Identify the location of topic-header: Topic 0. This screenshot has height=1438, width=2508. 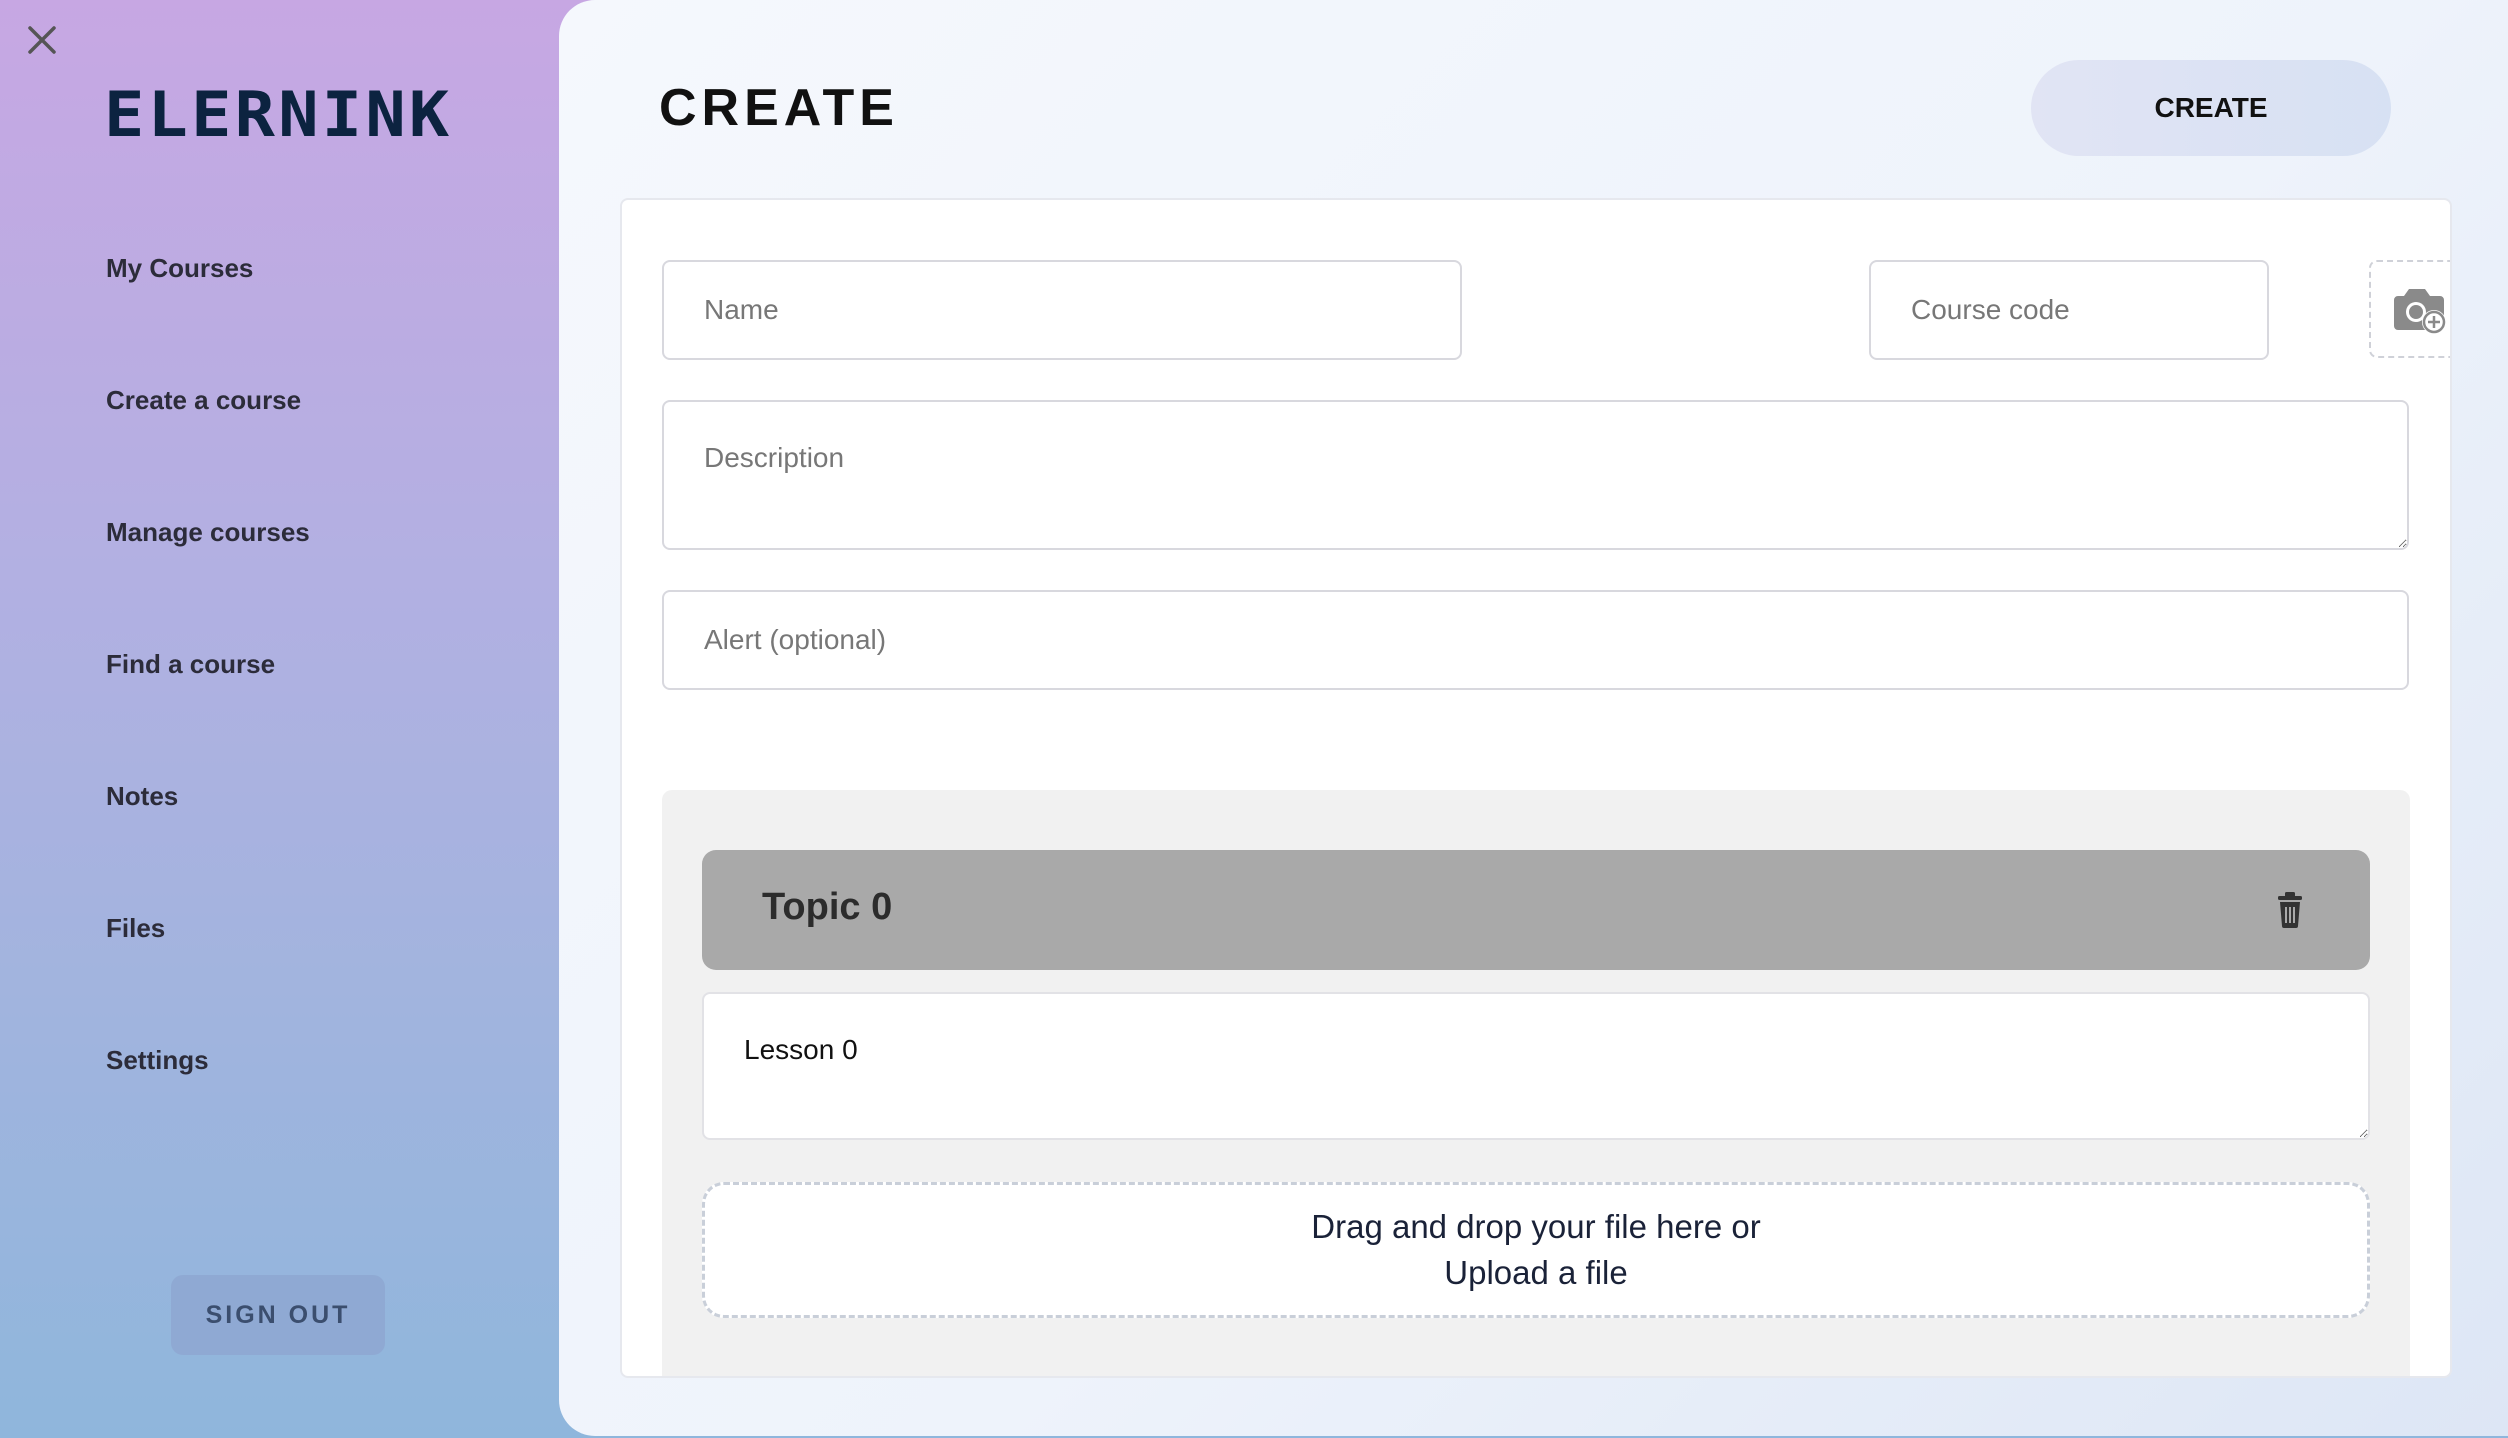
(1536, 910).